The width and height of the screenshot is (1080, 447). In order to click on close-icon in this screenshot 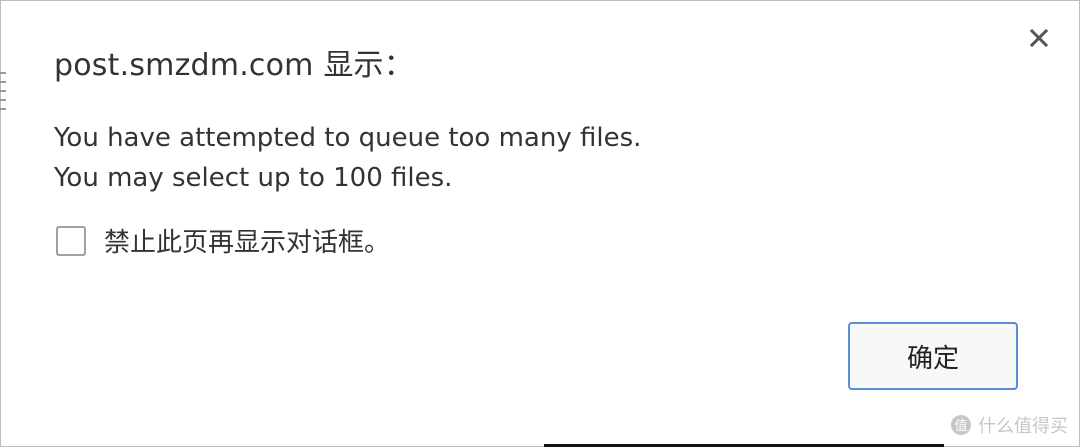, I will do `click(1039, 38)`.